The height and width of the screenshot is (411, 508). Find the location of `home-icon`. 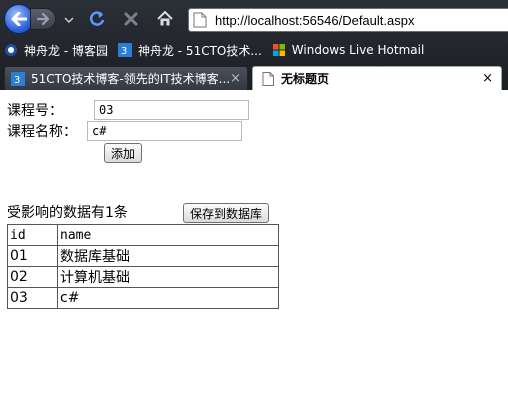

home-icon is located at coordinates (165, 18).